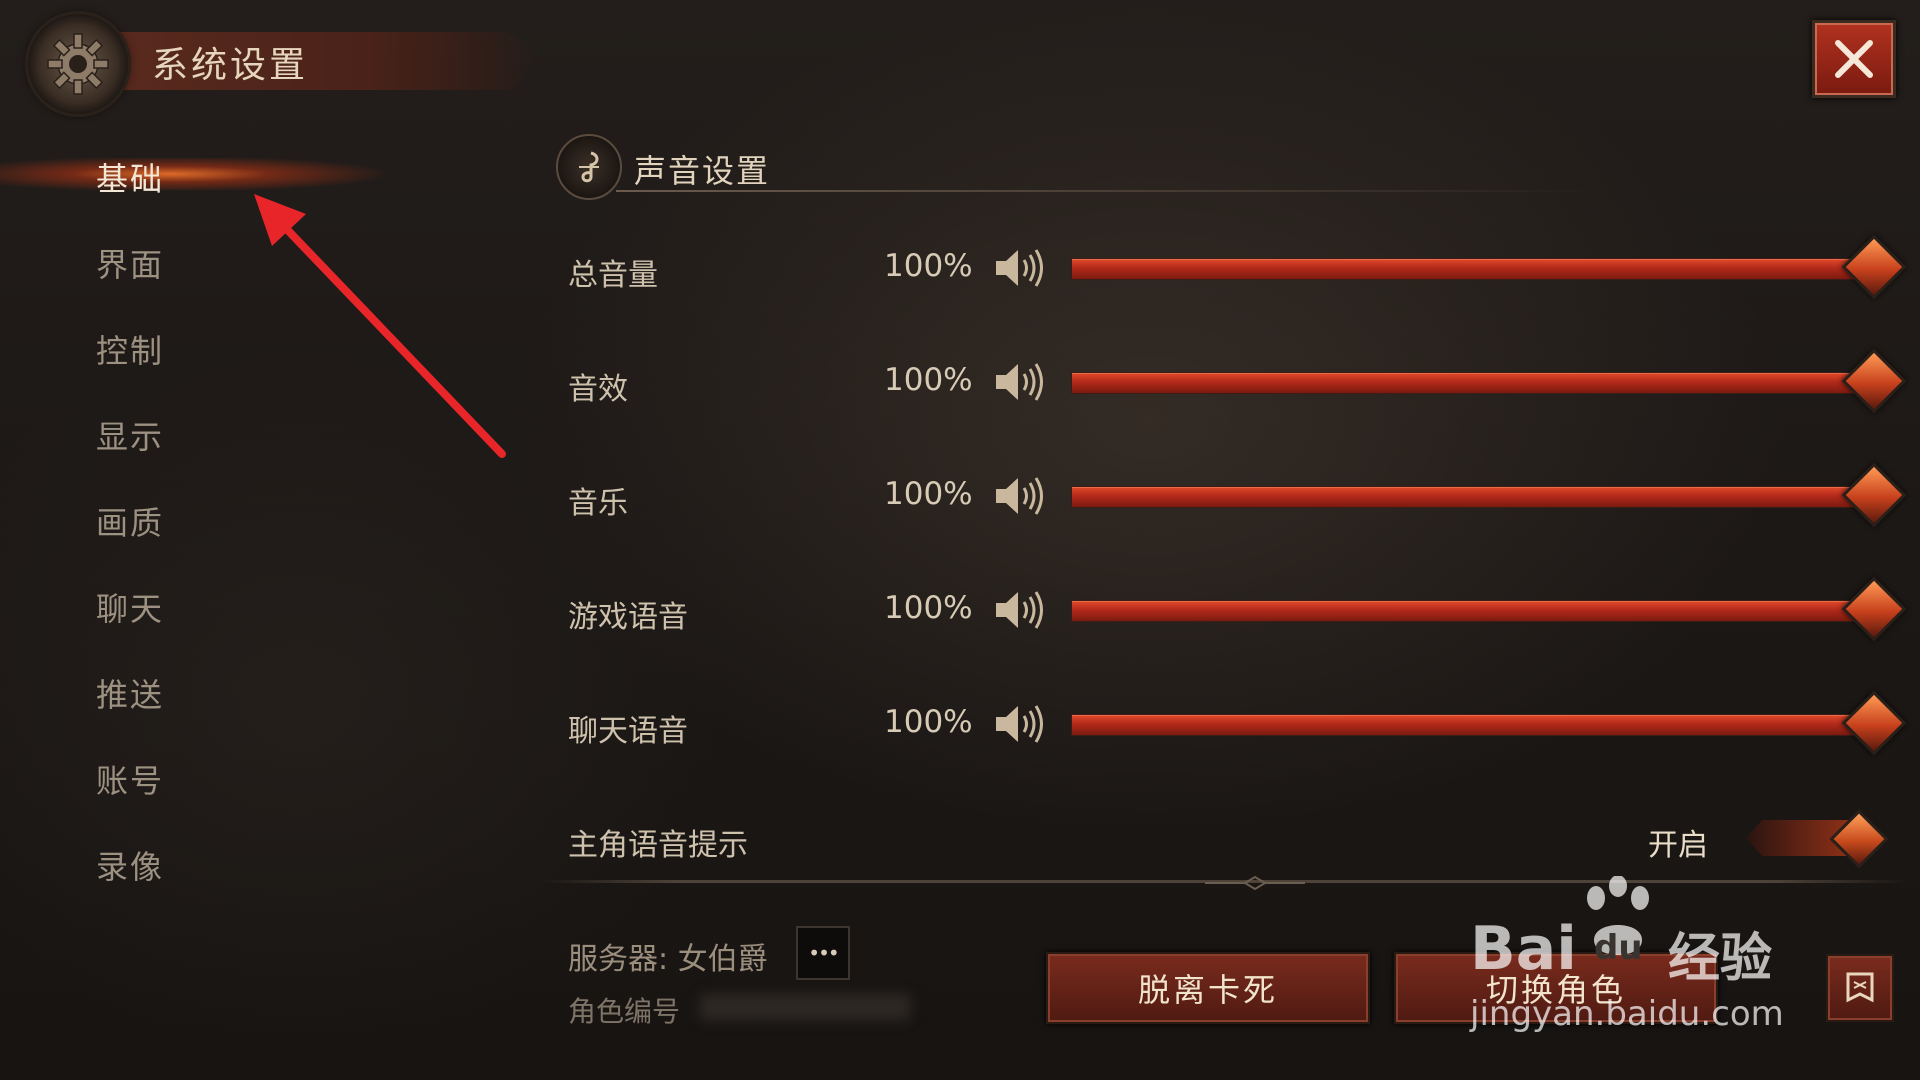  I want to click on row-label: 音乐, so click(598, 503).